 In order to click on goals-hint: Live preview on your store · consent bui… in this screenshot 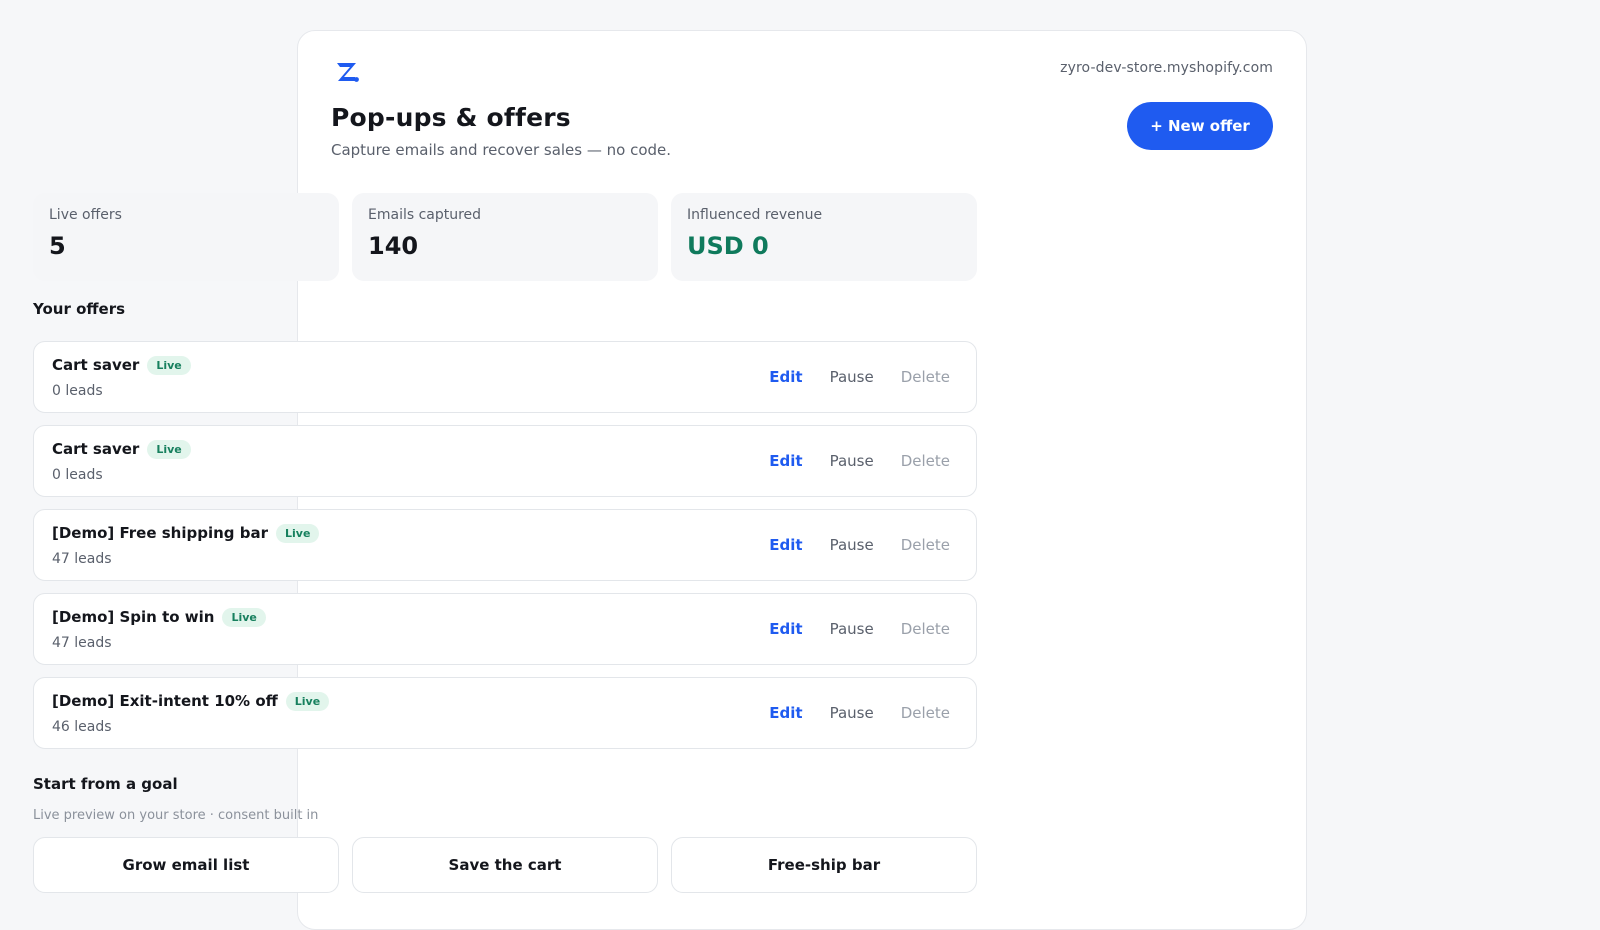, I will do `click(176, 815)`.